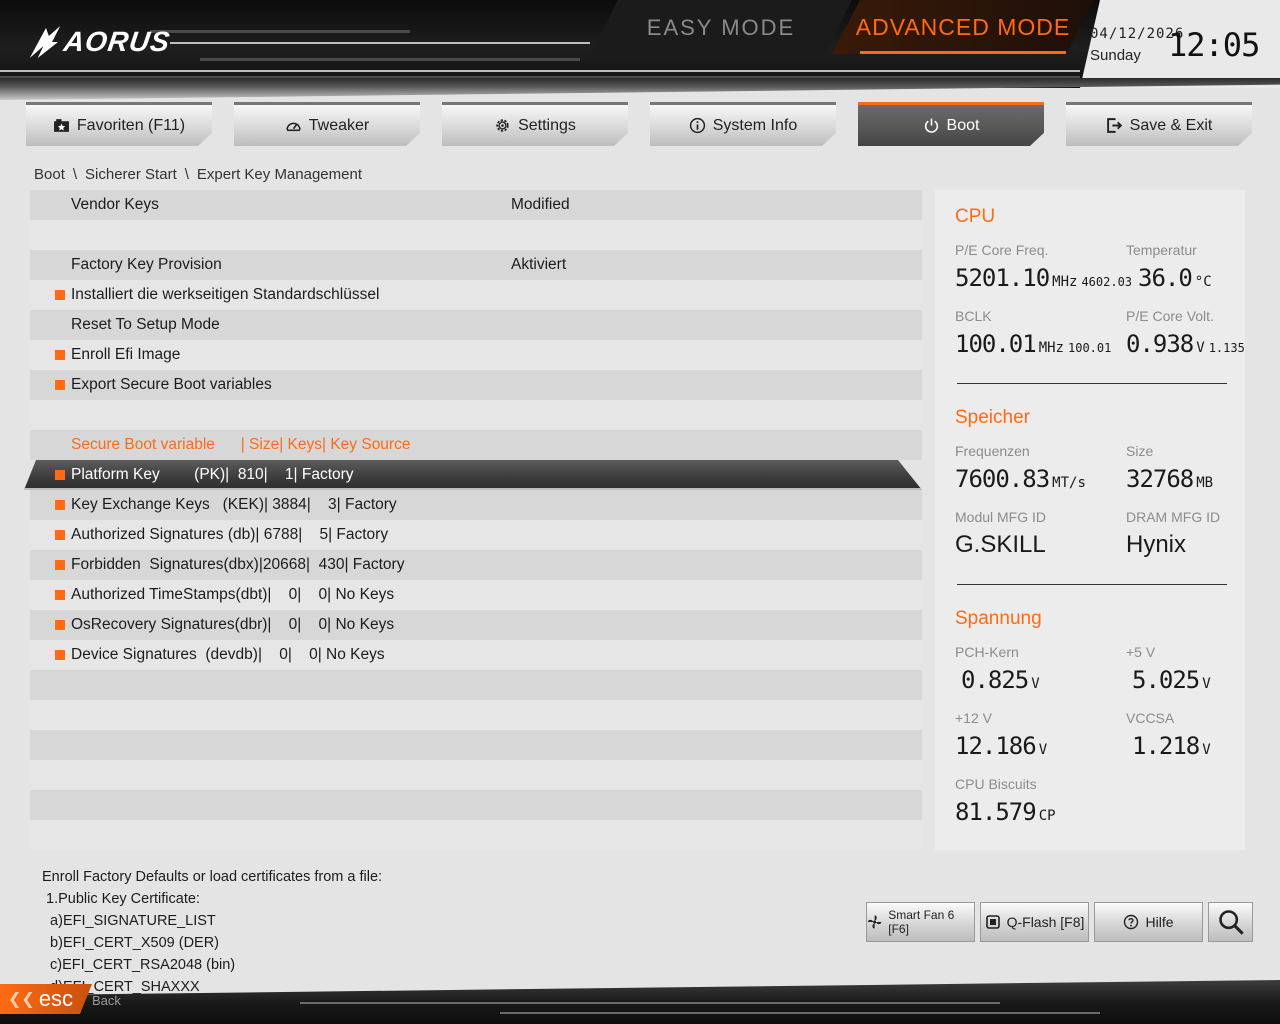 Image resolution: width=1280 pixels, height=1024 pixels. I want to click on v12-unit: V, so click(1043, 750).